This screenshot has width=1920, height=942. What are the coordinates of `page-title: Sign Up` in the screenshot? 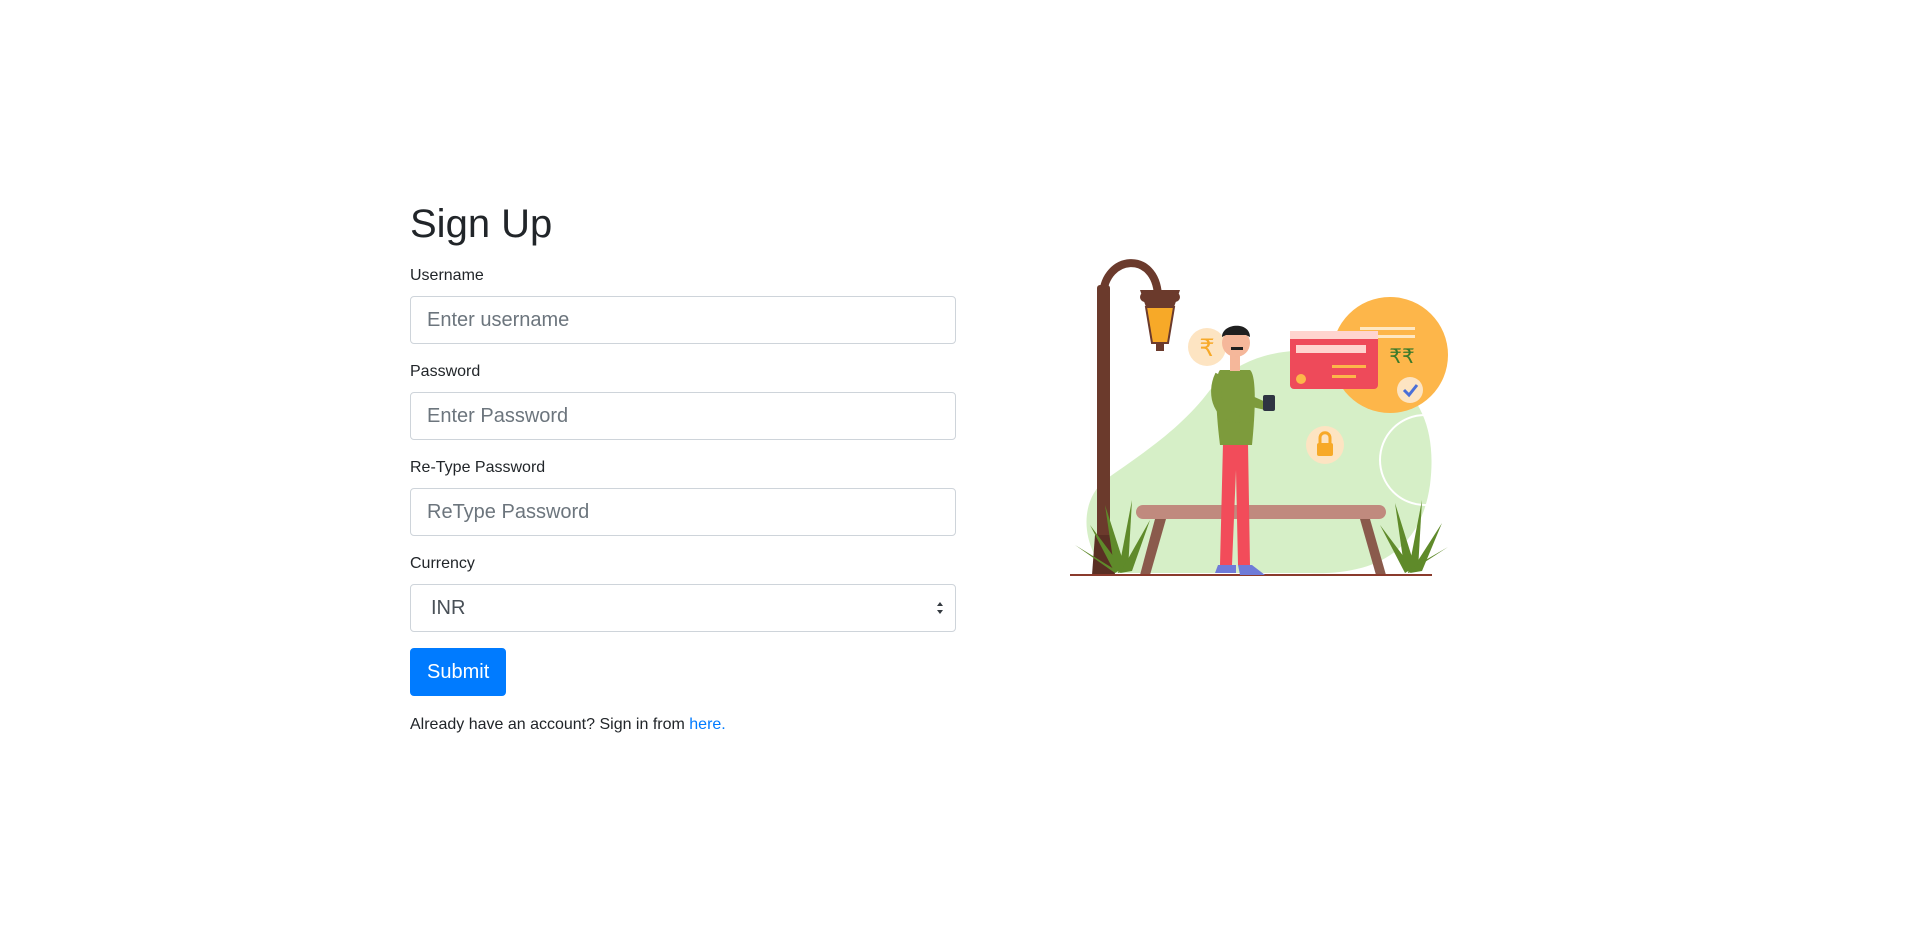 It's located at (481, 224).